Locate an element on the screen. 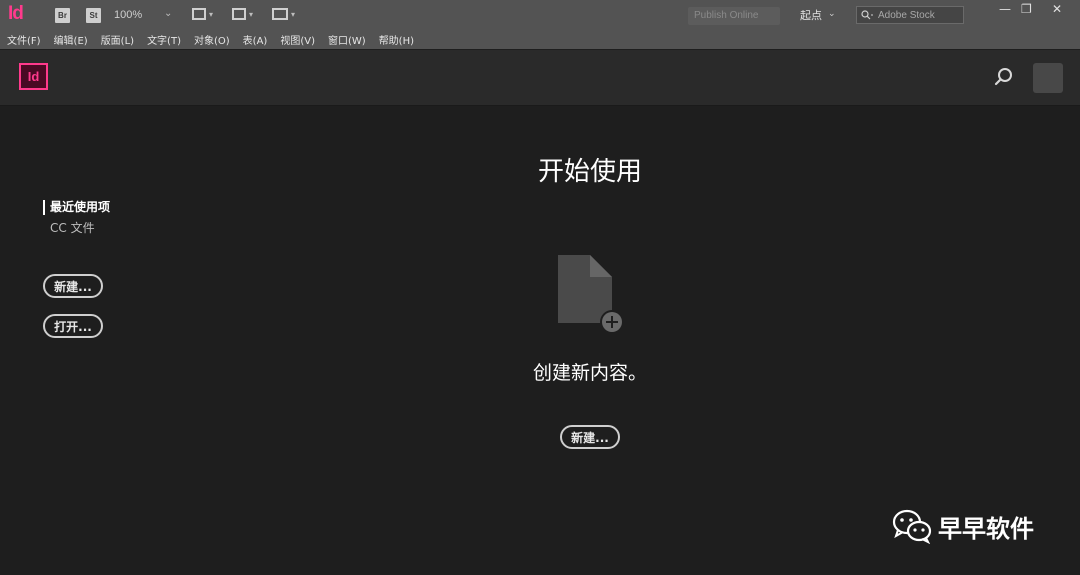  menu-edit: 编辑(E) is located at coordinates (74, 39).